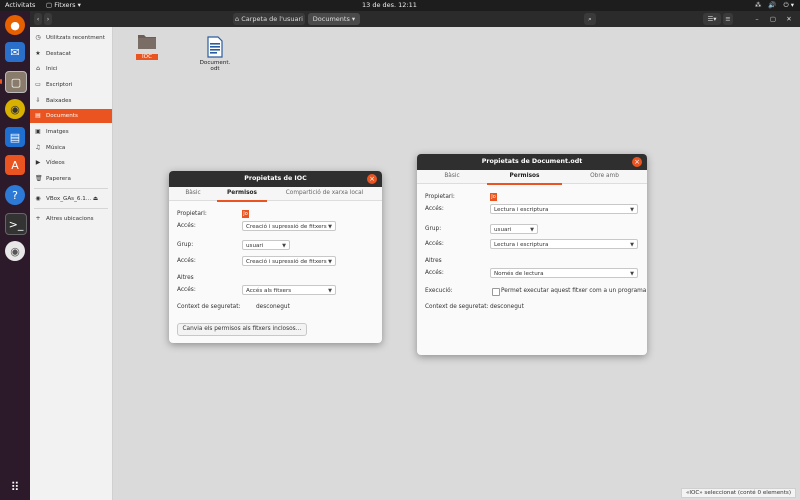  I want to click on tab-open-with: Obre amb, so click(604, 176).